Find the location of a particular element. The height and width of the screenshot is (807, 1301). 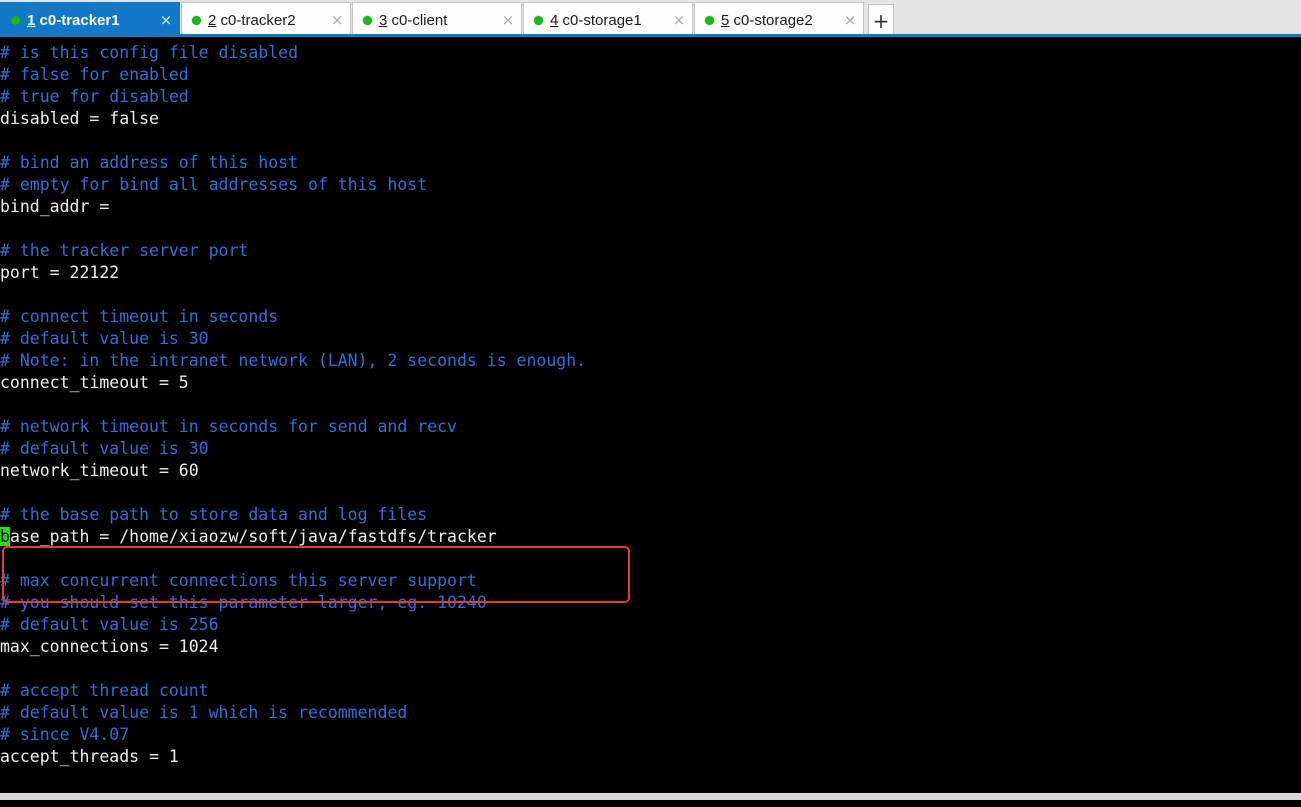

terminal-line: network_timeout = 60 is located at coordinates (293, 471).